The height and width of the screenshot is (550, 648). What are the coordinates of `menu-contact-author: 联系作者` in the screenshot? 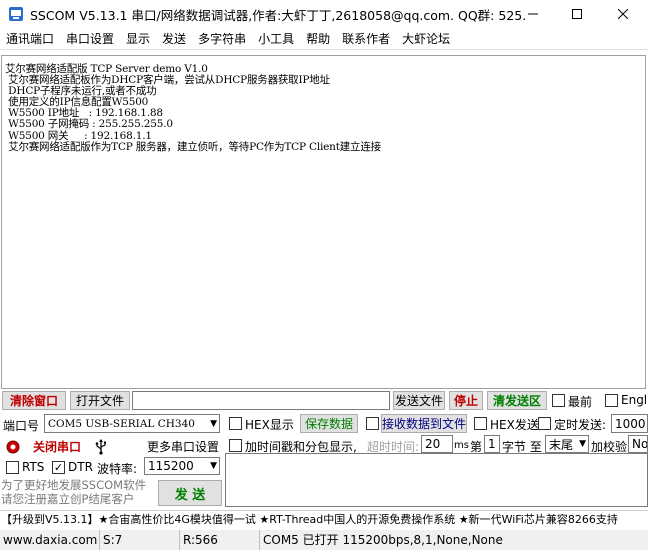 It's located at (366, 38).